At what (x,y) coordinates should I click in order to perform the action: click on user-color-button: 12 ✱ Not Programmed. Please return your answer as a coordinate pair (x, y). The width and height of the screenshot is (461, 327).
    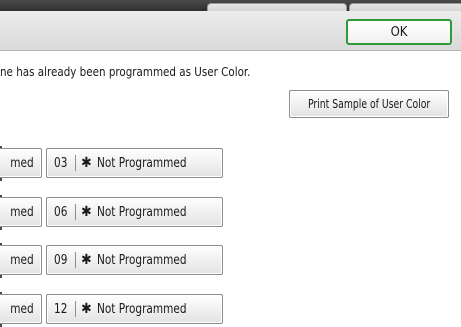
    Looking at the image, I should click on (134, 309).